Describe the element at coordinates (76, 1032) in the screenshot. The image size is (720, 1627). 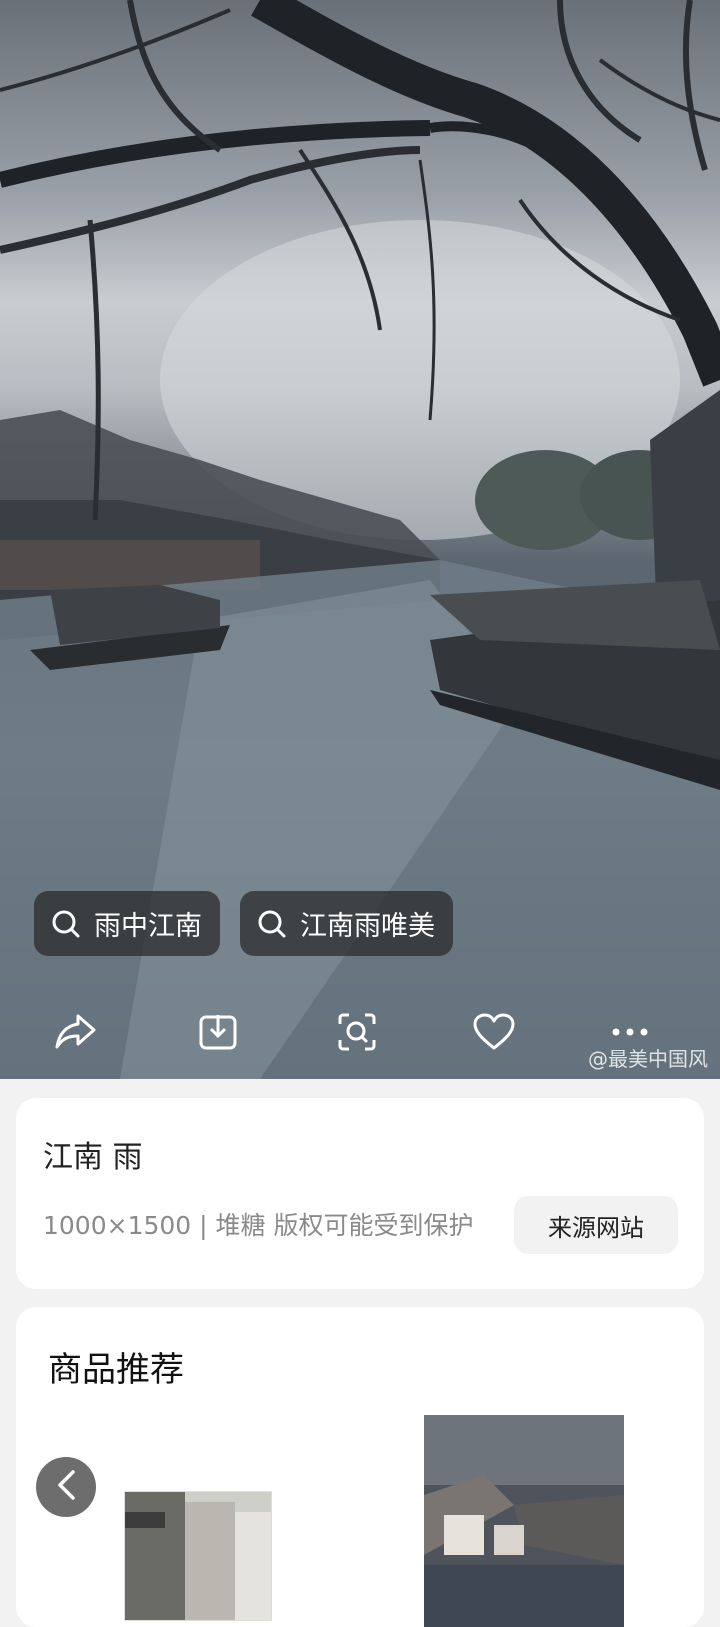
I see `share-icon` at that location.